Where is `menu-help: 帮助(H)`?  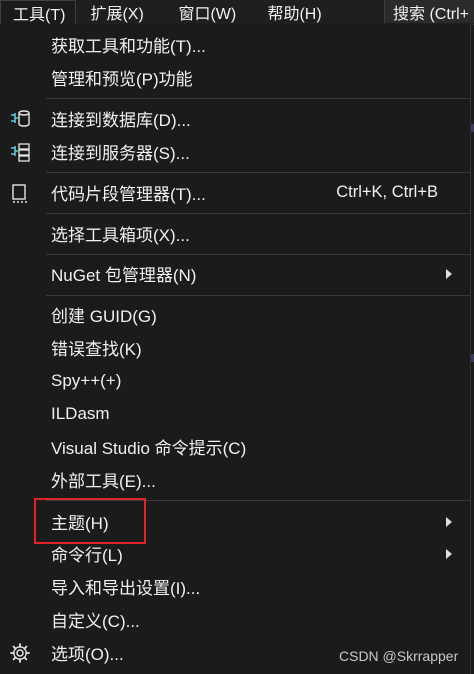
menu-help: 帮助(H) is located at coordinates (308, 12).